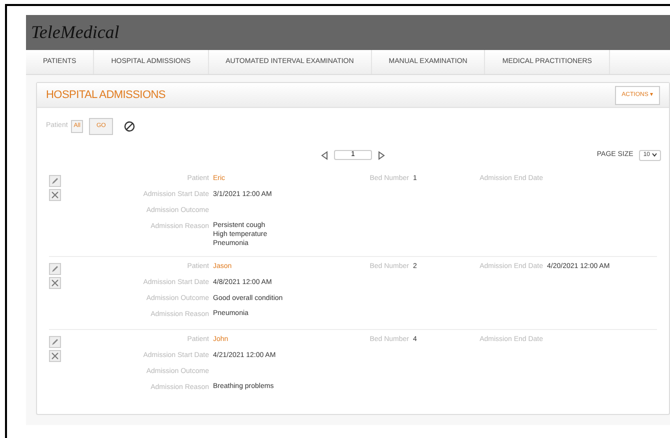 The height and width of the screenshot is (438, 670). Describe the element at coordinates (381, 155) in the screenshot. I see `next-page-icon` at that location.